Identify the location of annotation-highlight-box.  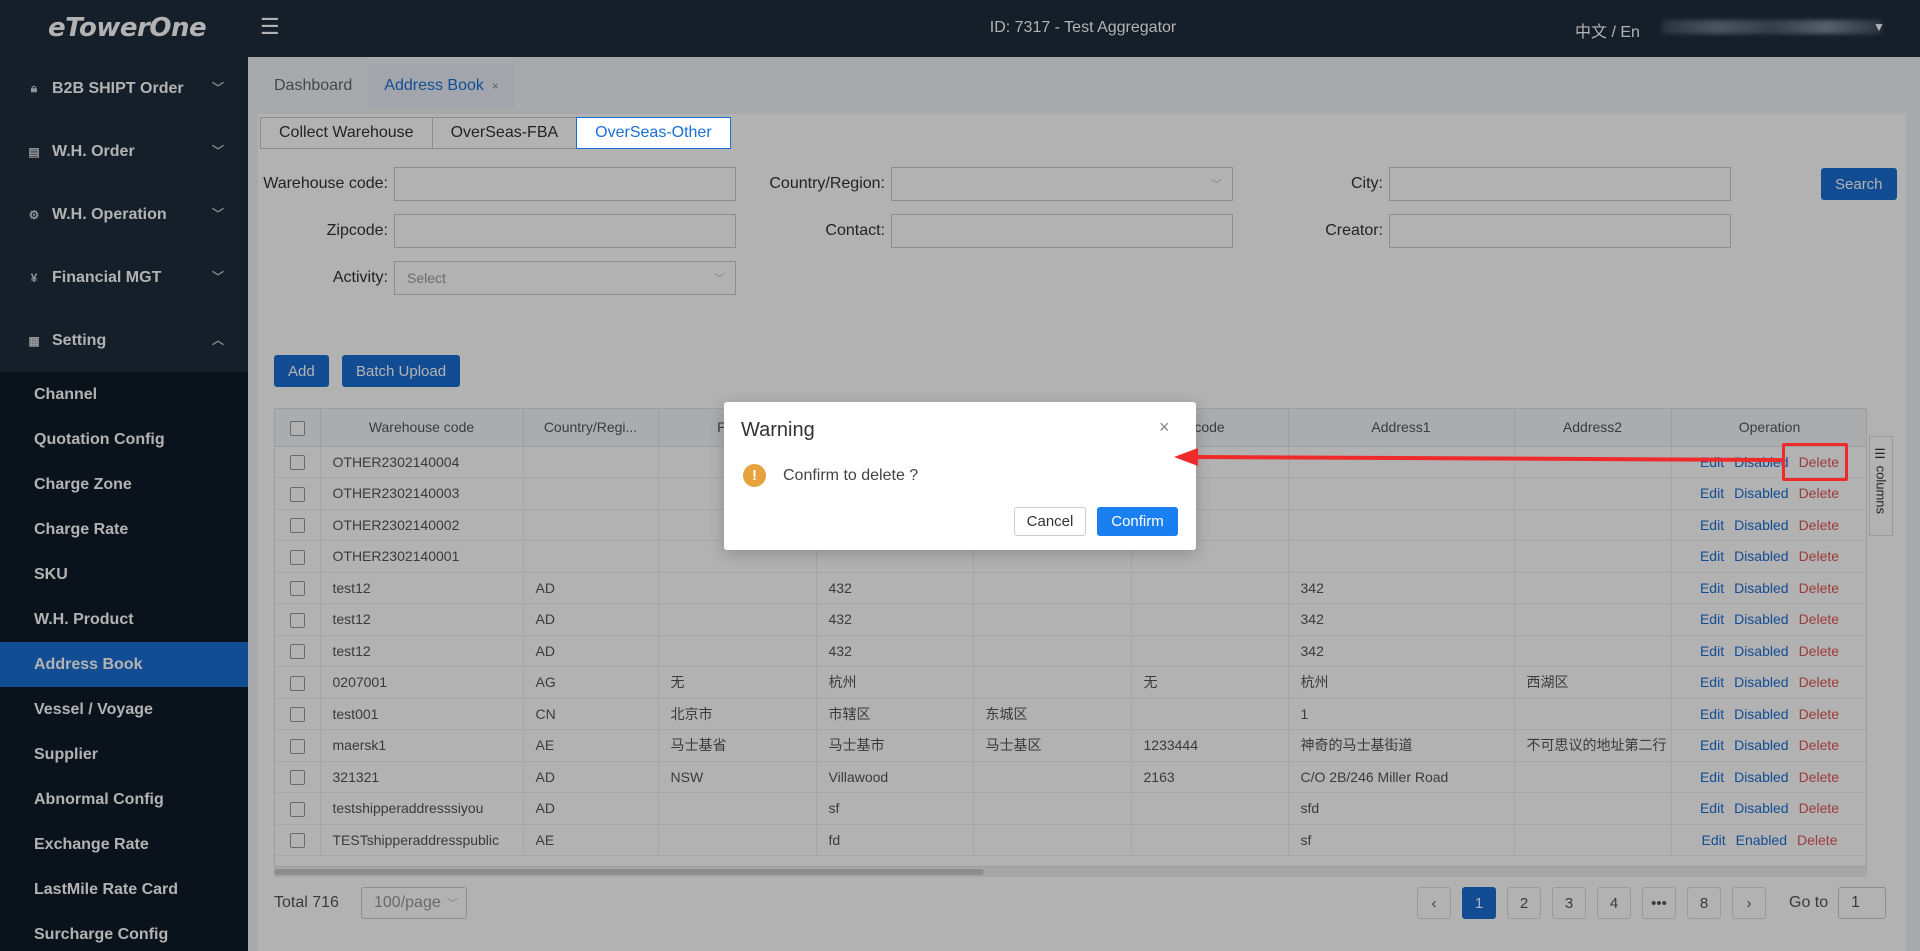
(1815, 462).